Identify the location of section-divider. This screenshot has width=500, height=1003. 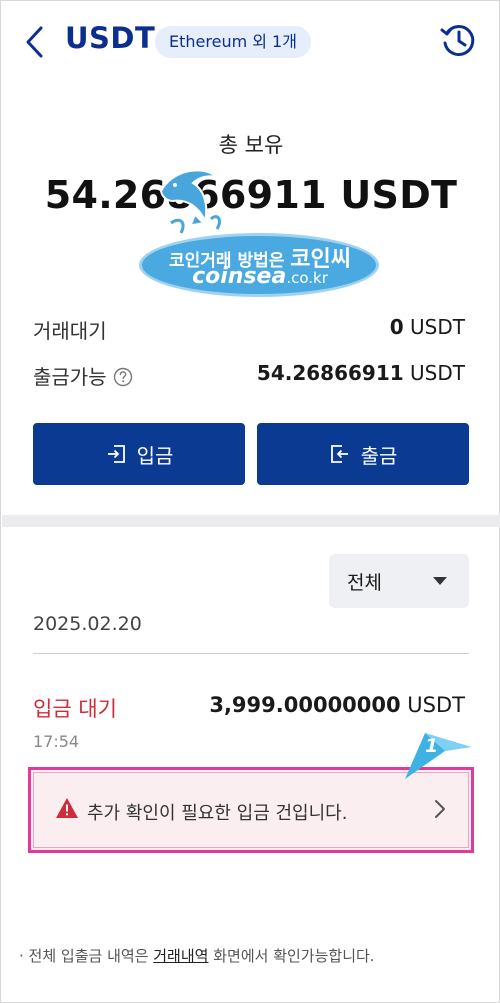
(251, 521).